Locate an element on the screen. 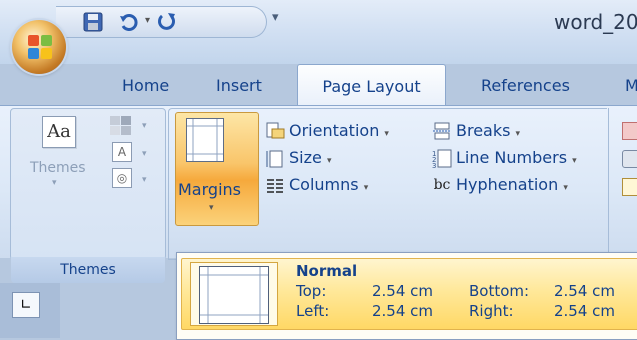  margins-page-icon is located at coordinates (205, 140).